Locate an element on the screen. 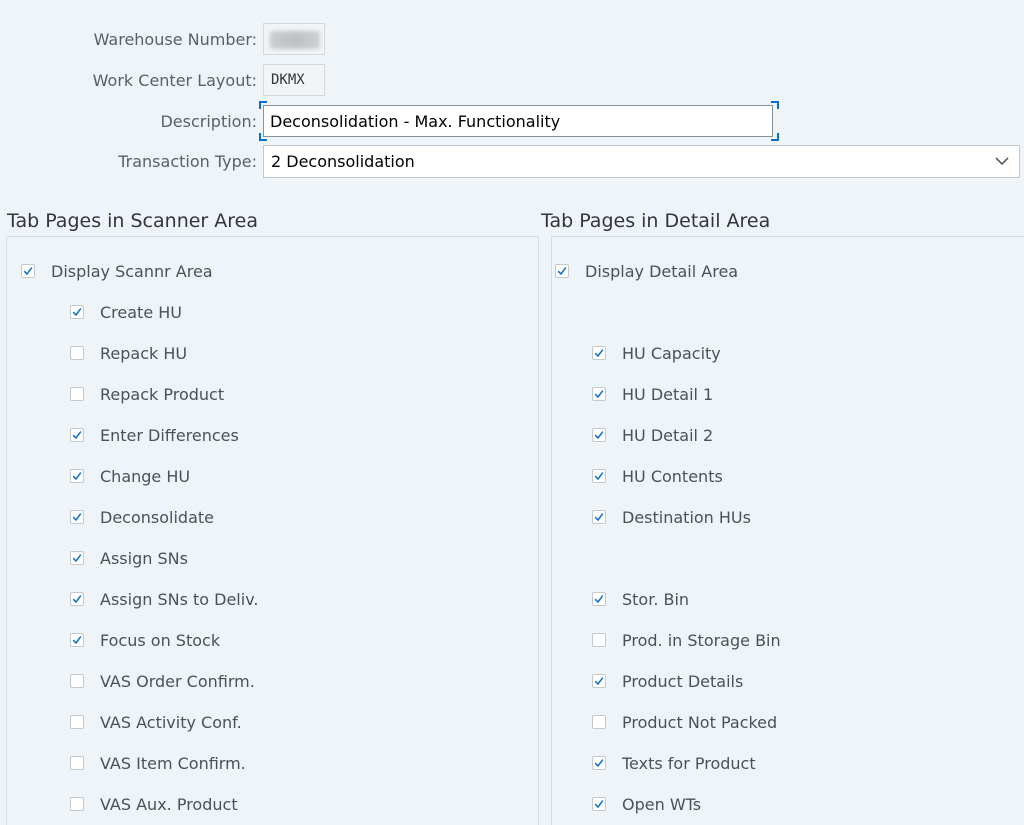 The width and height of the screenshot is (1024, 825). checkbox-label: HU Contents is located at coordinates (672, 476).